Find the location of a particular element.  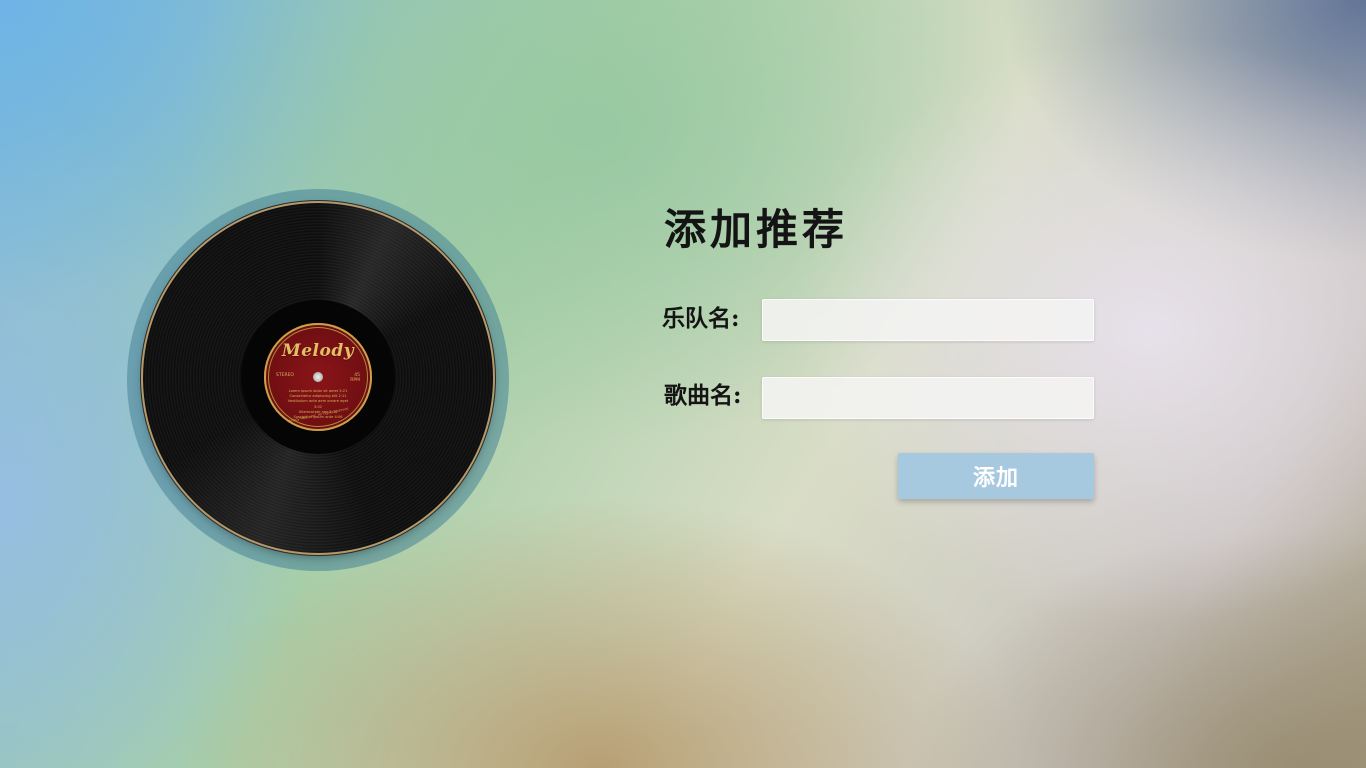

record-label-right: 45 RPM is located at coordinates (355, 378).